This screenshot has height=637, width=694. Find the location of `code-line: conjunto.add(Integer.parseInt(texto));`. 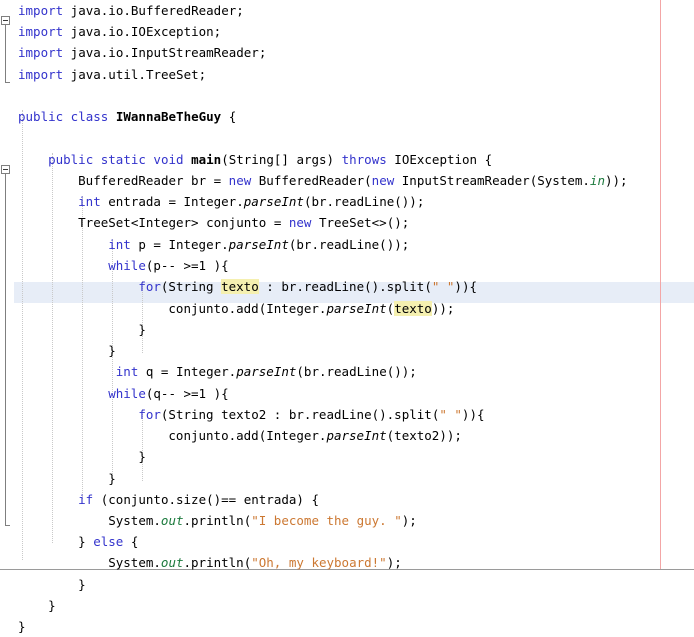

code-line: conjunto.add(Integer.parseInt(texto)); is located at coordinates (227, 308).